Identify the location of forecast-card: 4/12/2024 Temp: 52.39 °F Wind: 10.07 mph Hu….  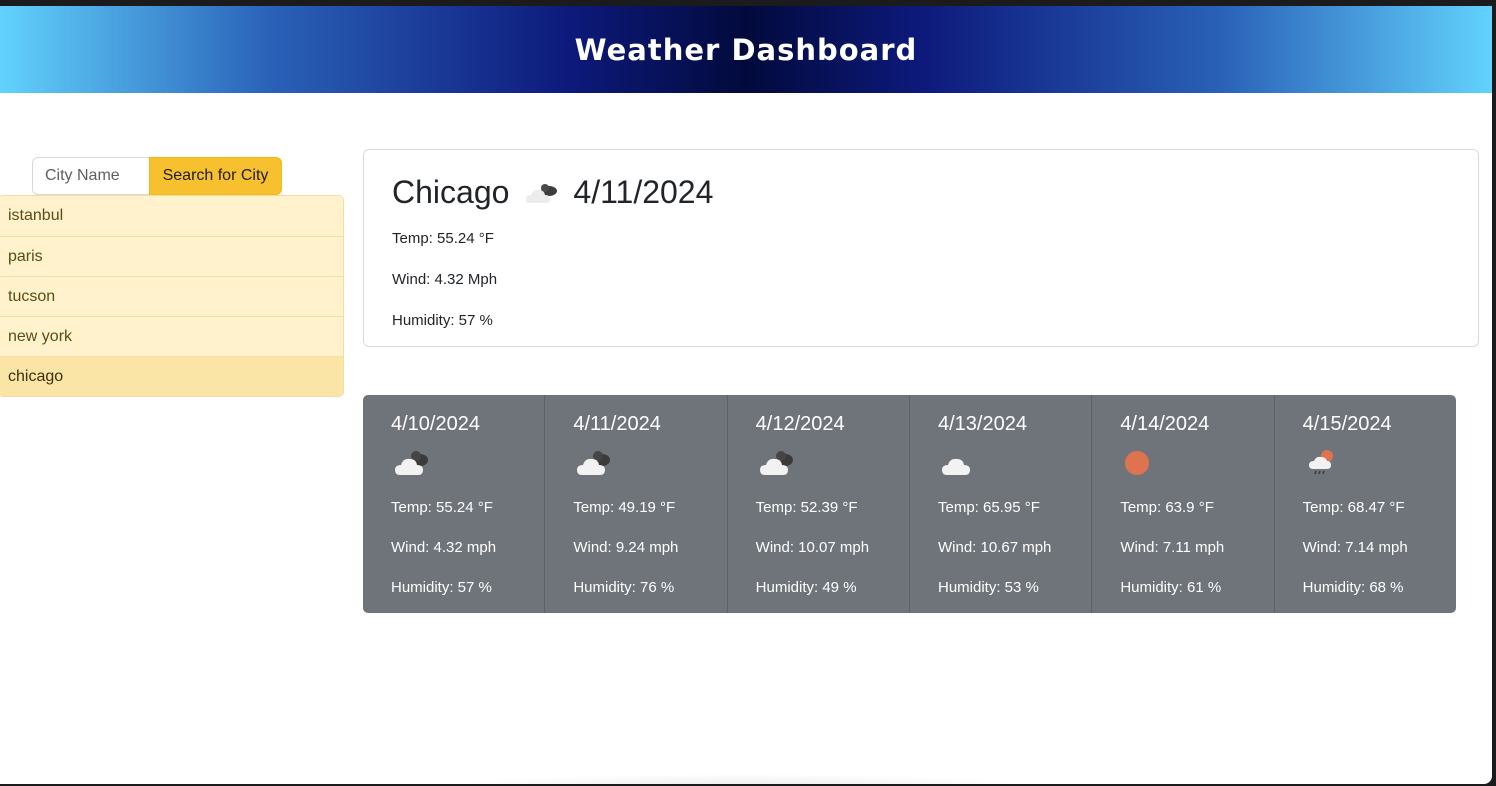
(817, 504).